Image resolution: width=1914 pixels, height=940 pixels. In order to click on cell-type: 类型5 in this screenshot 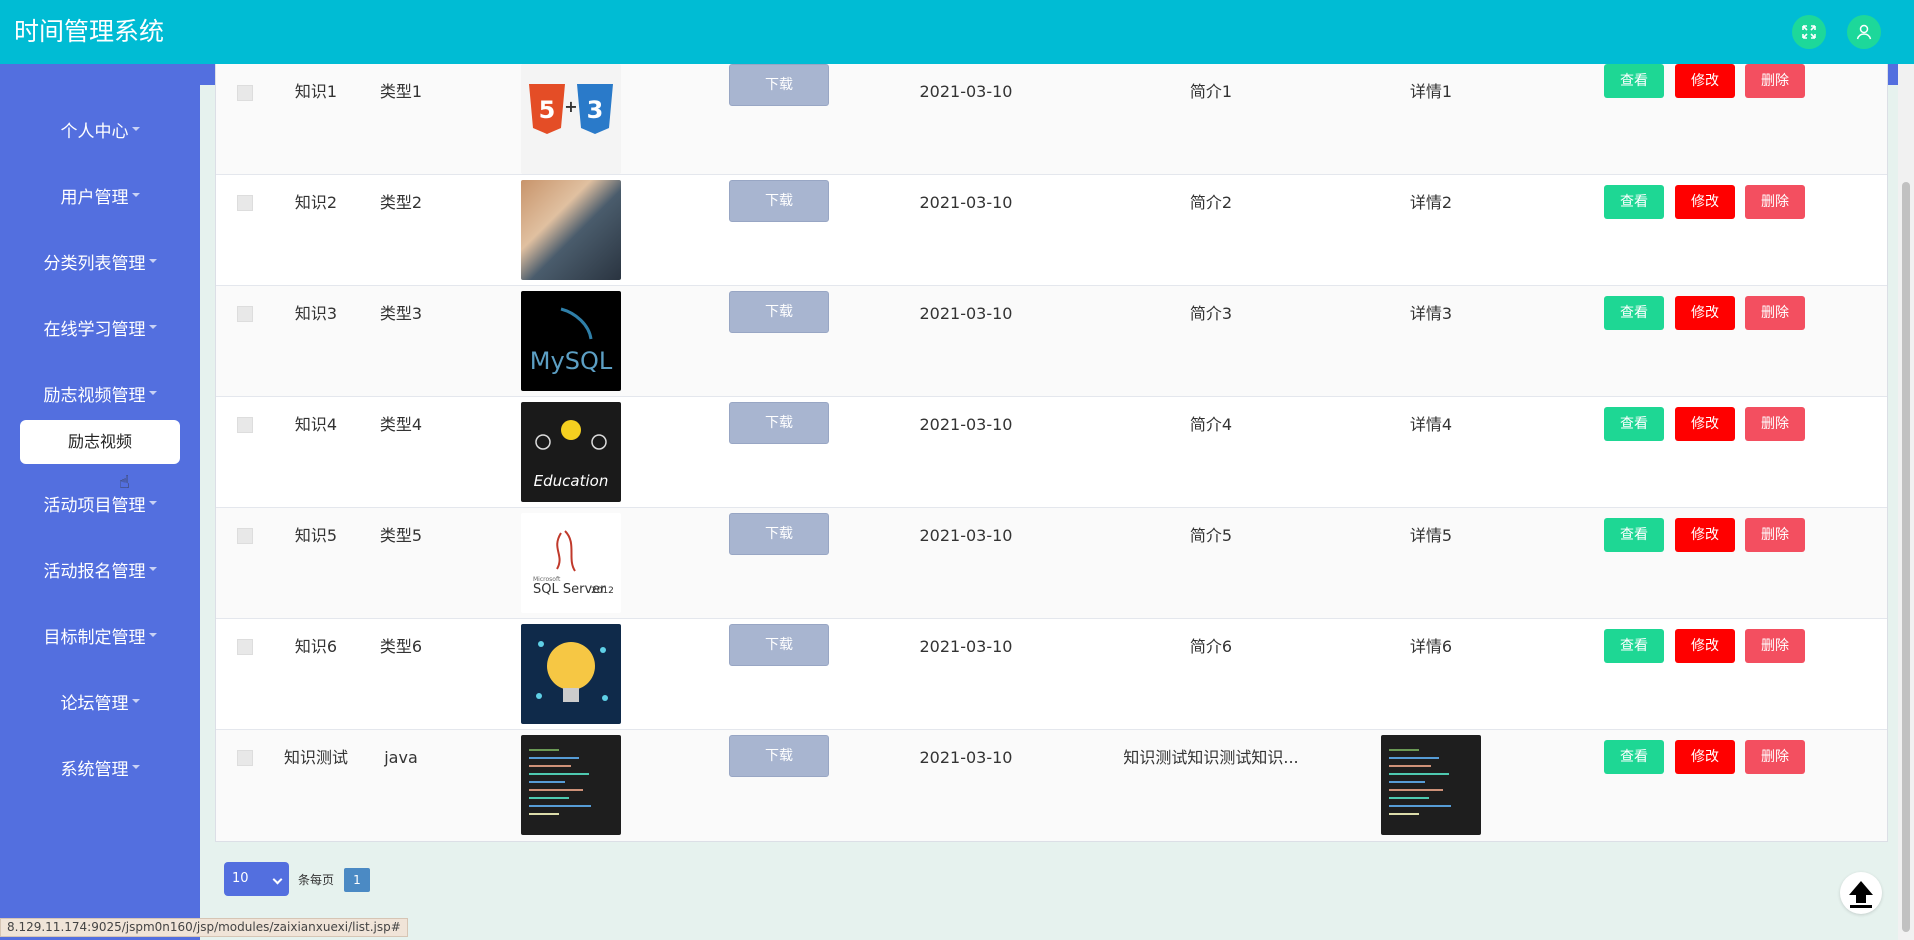, I will do `click(401, 535)`.